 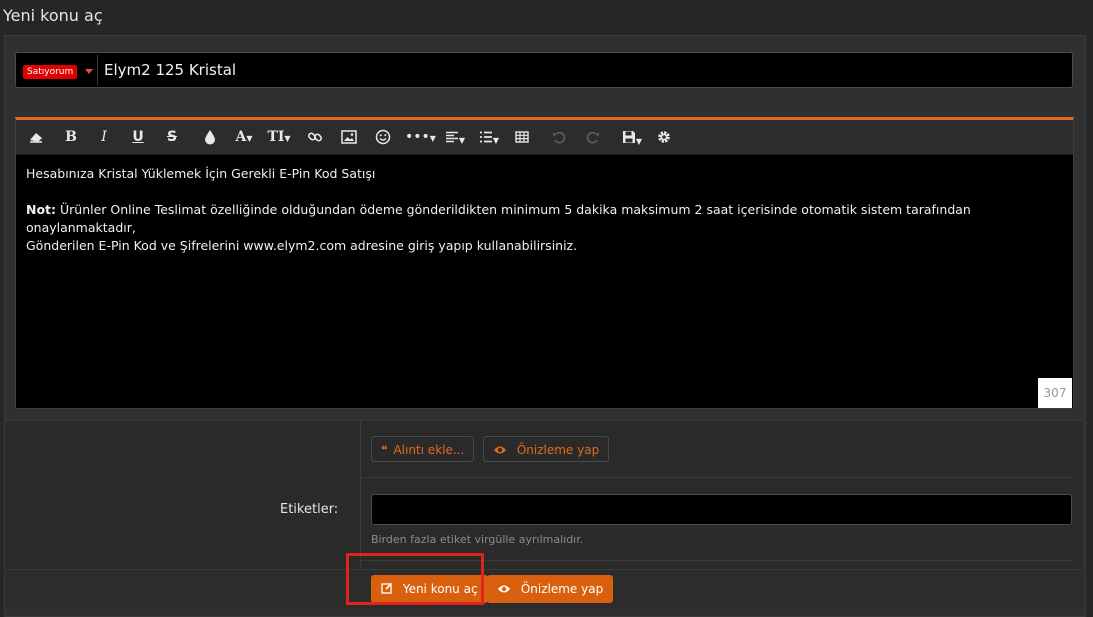 I want to click on eraser-icon, so click(x=36, y=137).